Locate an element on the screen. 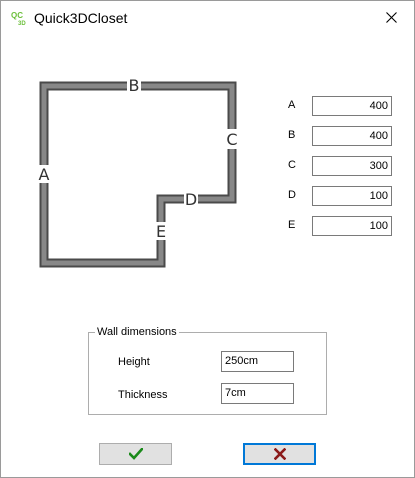  wall-label-a: A is located at coordinates (44, 174).